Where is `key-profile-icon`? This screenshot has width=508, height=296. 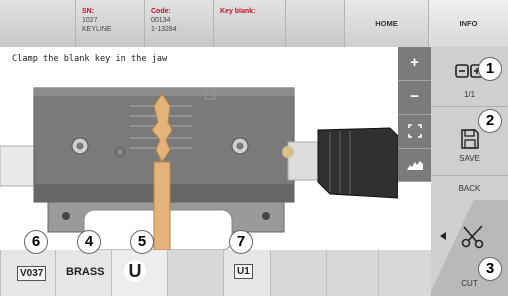 key-profile-icon is located at coordinates (414, 165).